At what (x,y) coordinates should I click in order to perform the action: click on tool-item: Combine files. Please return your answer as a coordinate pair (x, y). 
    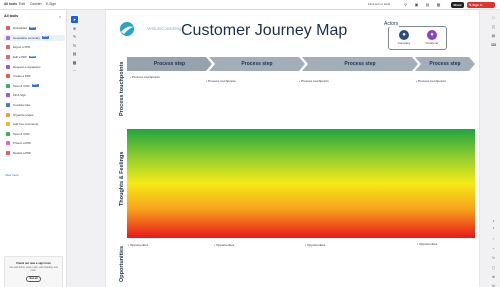
    Looking at the image, I should click on (34, 105).